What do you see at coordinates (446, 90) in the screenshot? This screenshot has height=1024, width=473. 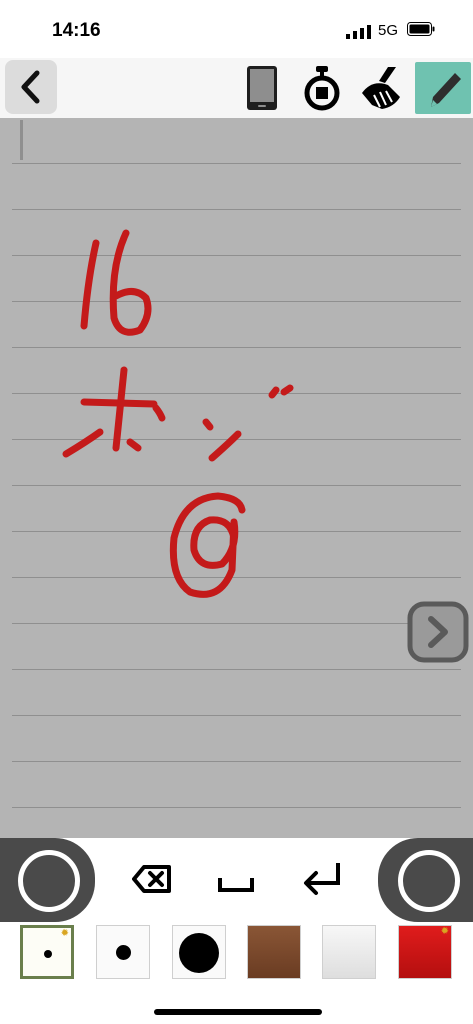 I see `pencil-icon` at bounding box center [446, 90].